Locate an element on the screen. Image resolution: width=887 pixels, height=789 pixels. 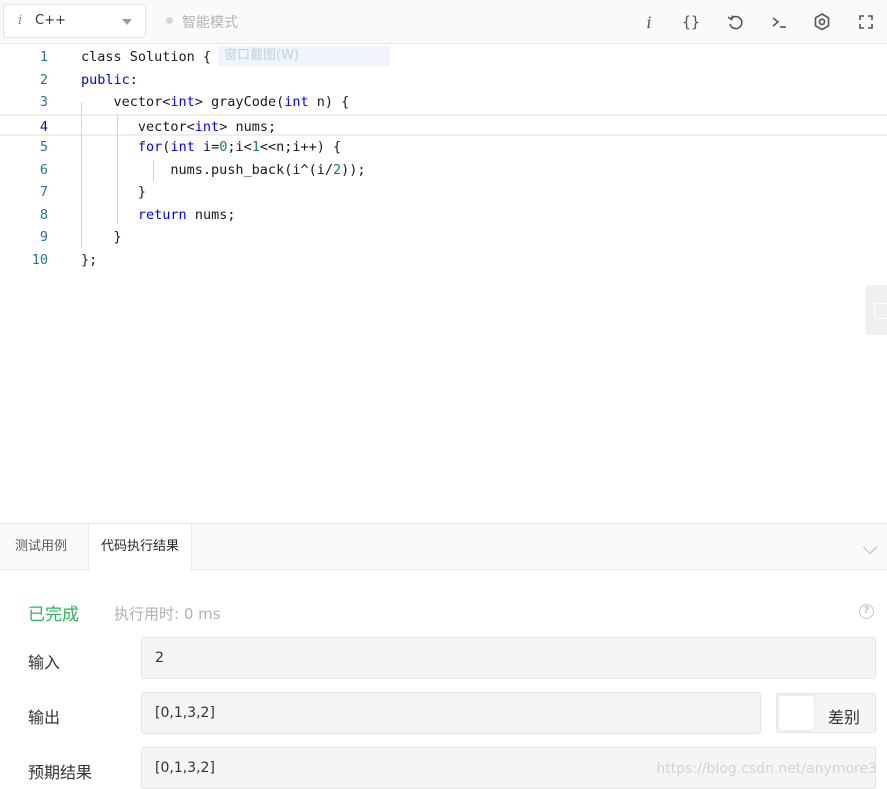
code-line: 5 for(int i=0;i<1<<n;i++) { is located at coordinates (443, 147).